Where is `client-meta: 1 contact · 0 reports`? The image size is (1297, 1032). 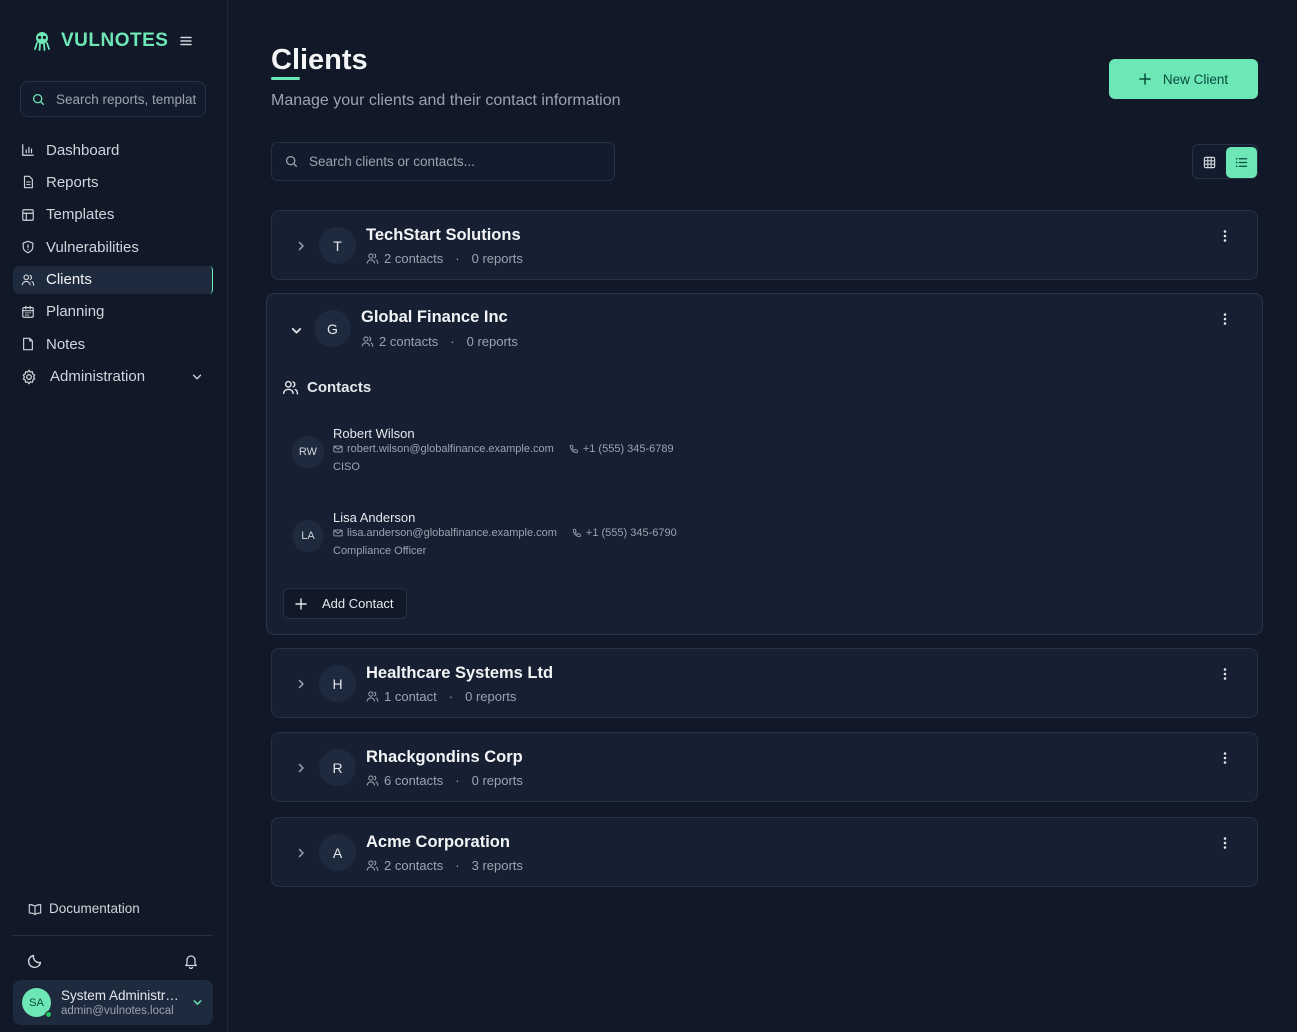
client-meta: 1 contact · 0 reports is located at coordinates (441, 696).